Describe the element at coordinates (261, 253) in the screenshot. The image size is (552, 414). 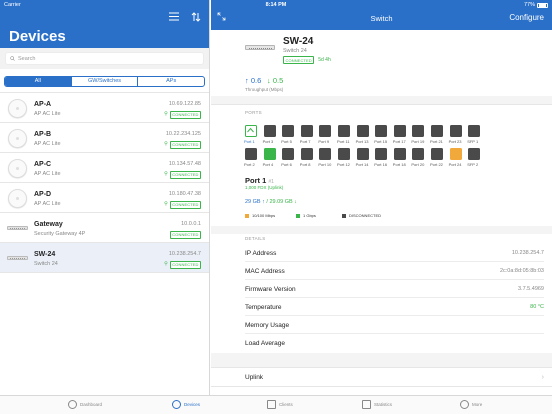
I see `detail-key: IP Address` at that location.